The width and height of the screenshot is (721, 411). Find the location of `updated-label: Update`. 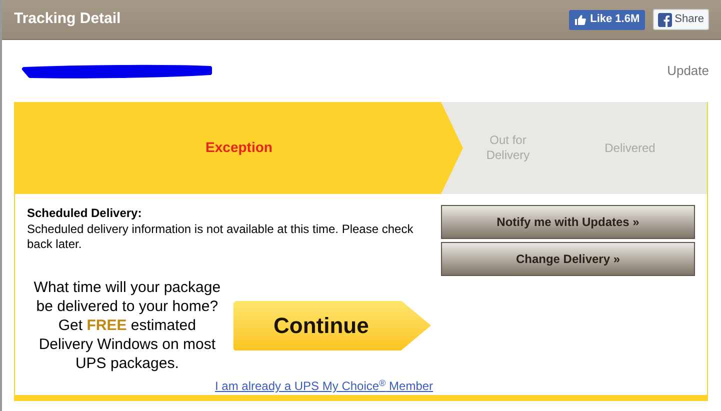

updated-label: Update is located at coordinates (688, 71).